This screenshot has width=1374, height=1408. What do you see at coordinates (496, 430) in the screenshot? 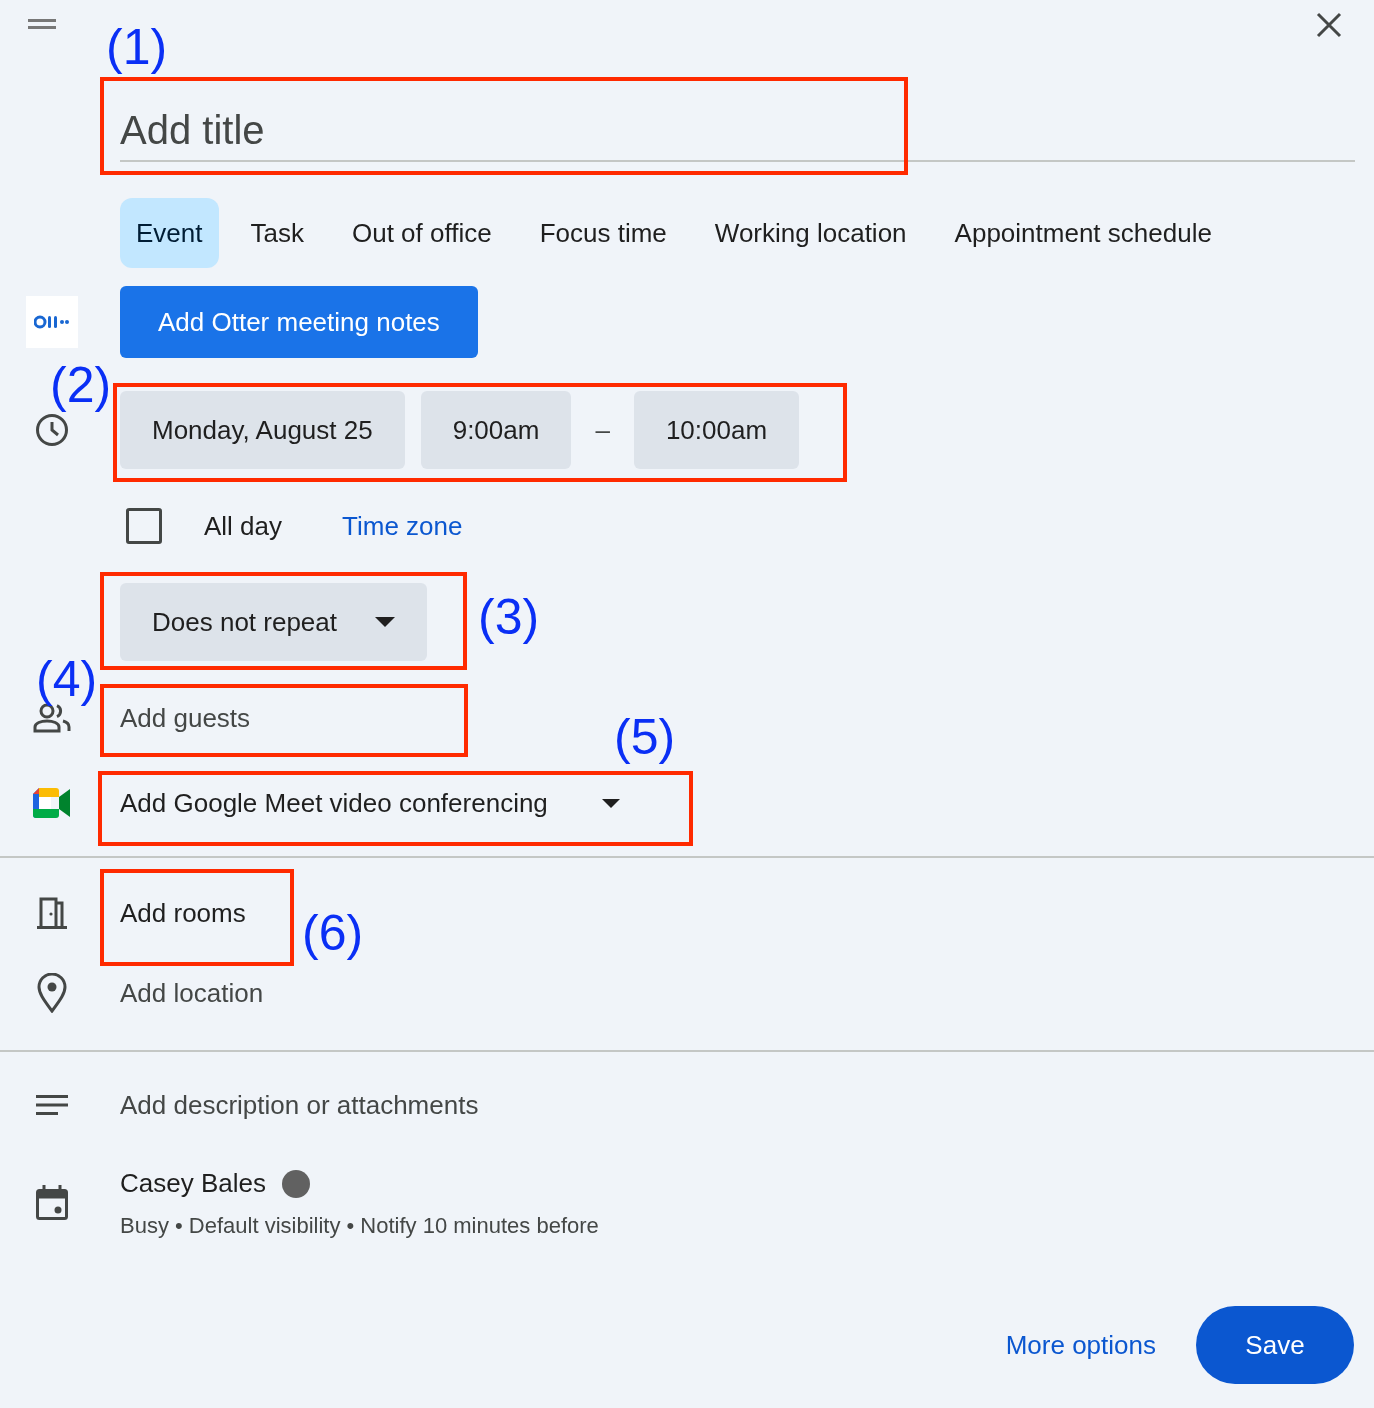
I see `start-time-selector: 9:00am` at bounding box center [496, 430].